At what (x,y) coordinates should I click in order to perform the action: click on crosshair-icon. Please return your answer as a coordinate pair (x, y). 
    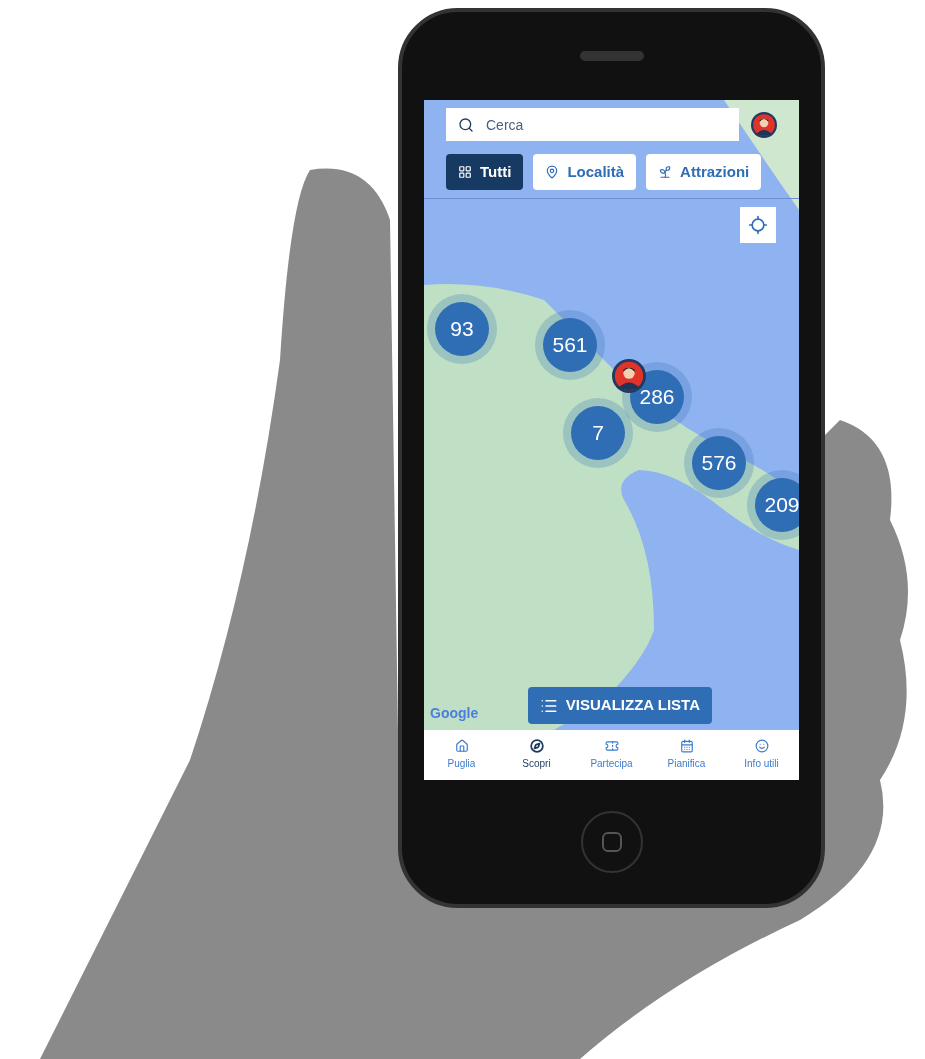
    Looking at the image, I should click on (758, 225).